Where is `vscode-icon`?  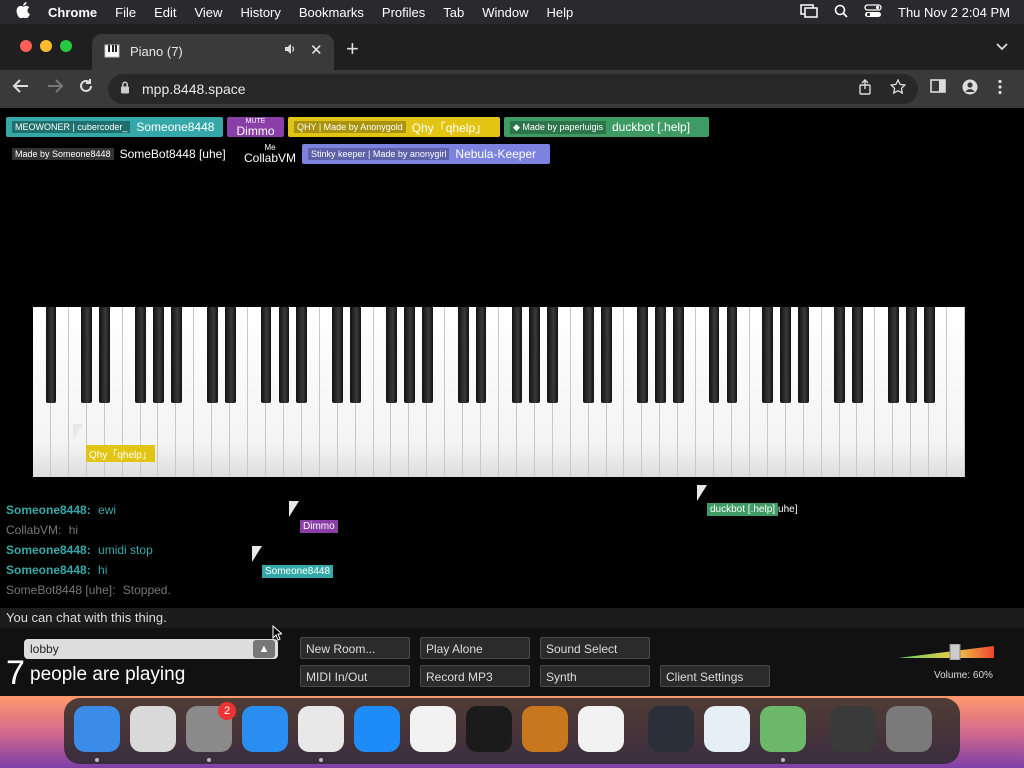
vscode-icon is located at coordinates (601, 729).